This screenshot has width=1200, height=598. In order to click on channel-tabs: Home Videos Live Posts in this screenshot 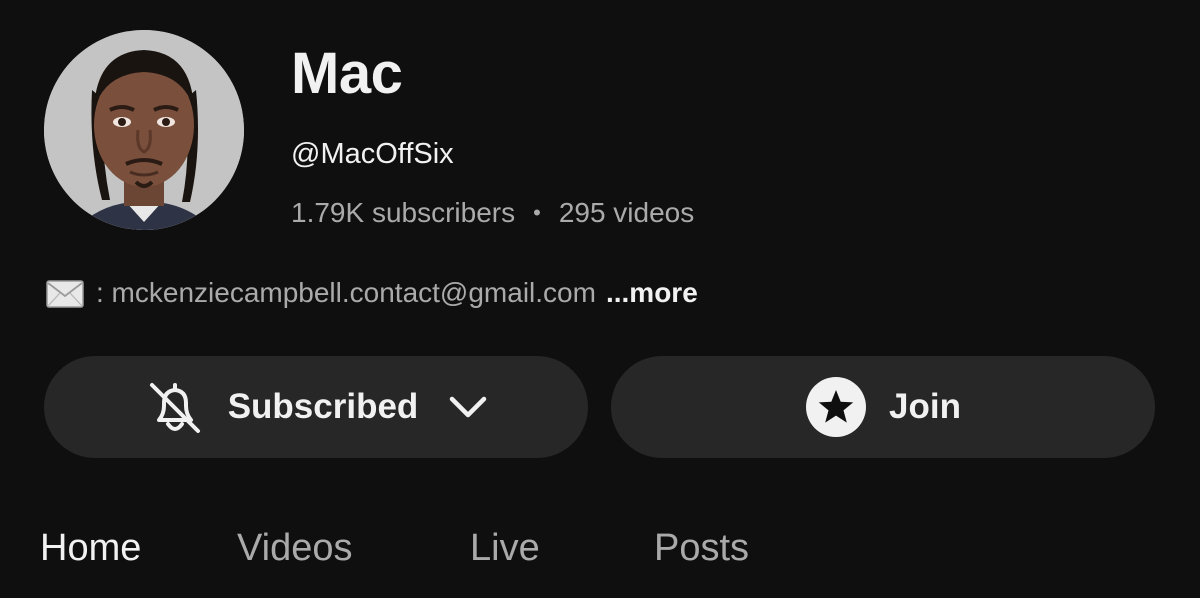, I will do `click(394, 548)`.